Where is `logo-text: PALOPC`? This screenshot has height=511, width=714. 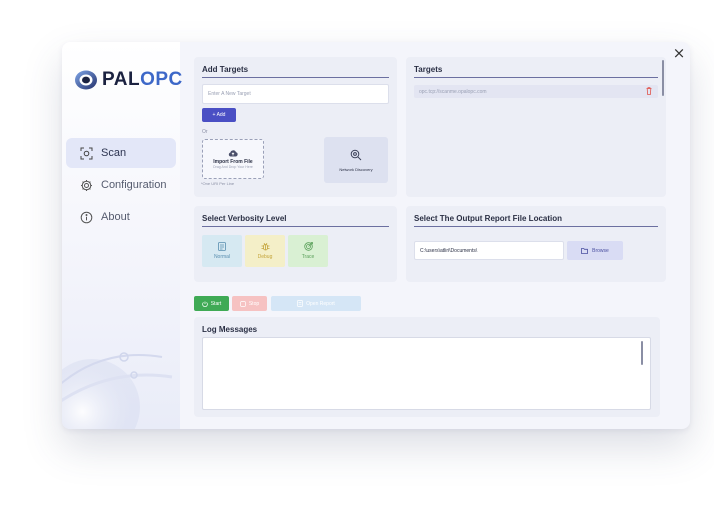
logo-text: PALOPC is located at coordinates (142, 80).